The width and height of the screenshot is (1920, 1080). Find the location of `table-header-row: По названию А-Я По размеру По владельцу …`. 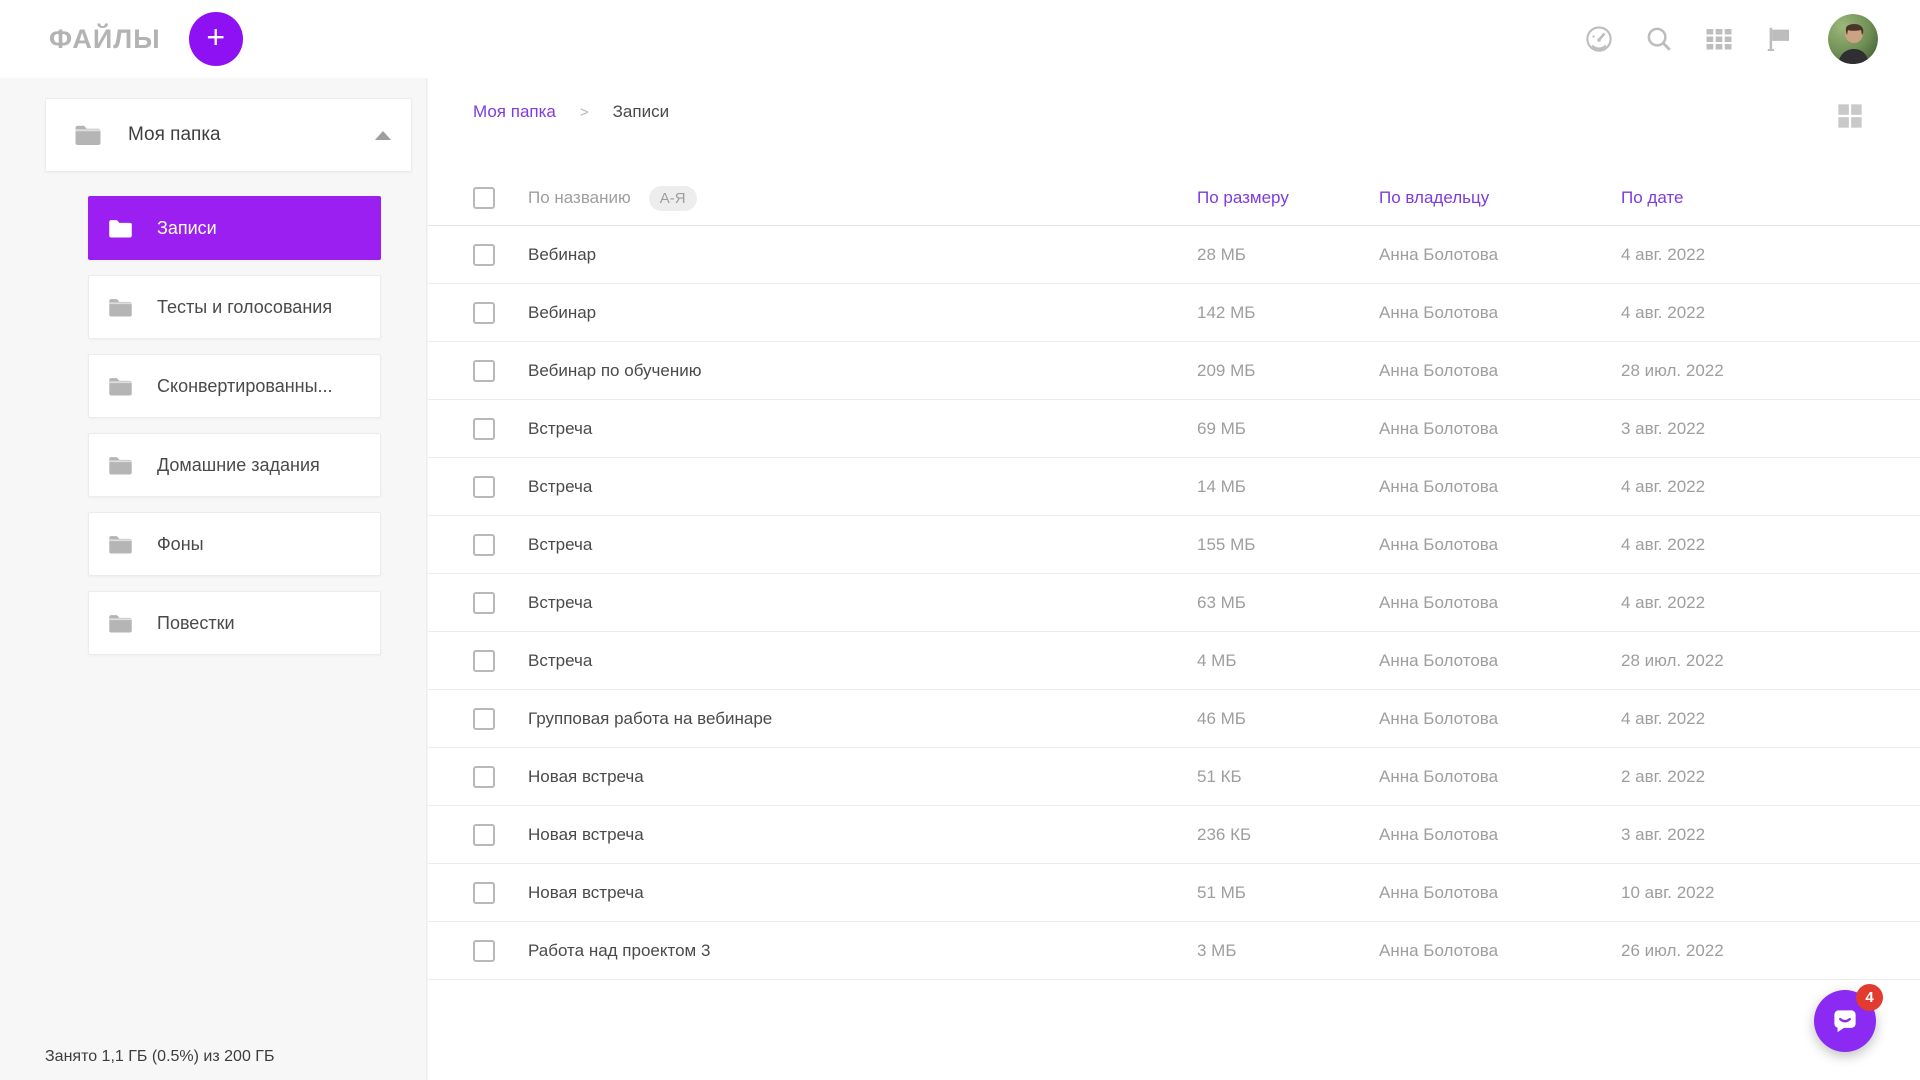

table-header-row: По названию А-Я По размеру По владельцу … is located at coordinates (1174, 198).